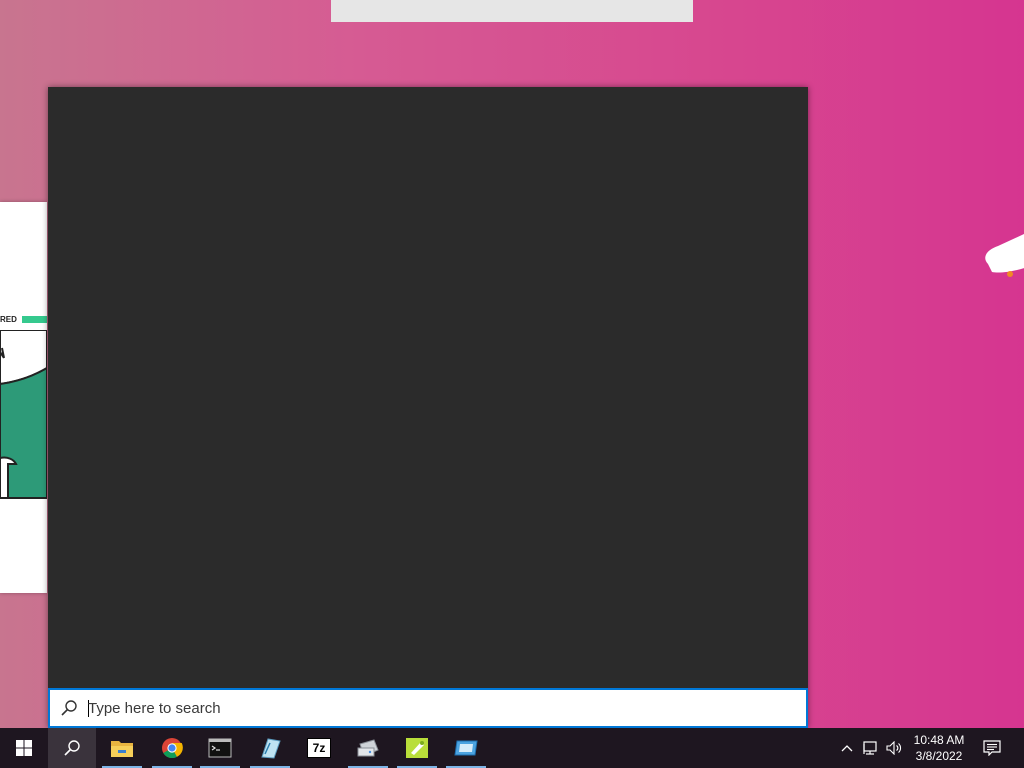  I want to click on start-button, so click(24, 748).